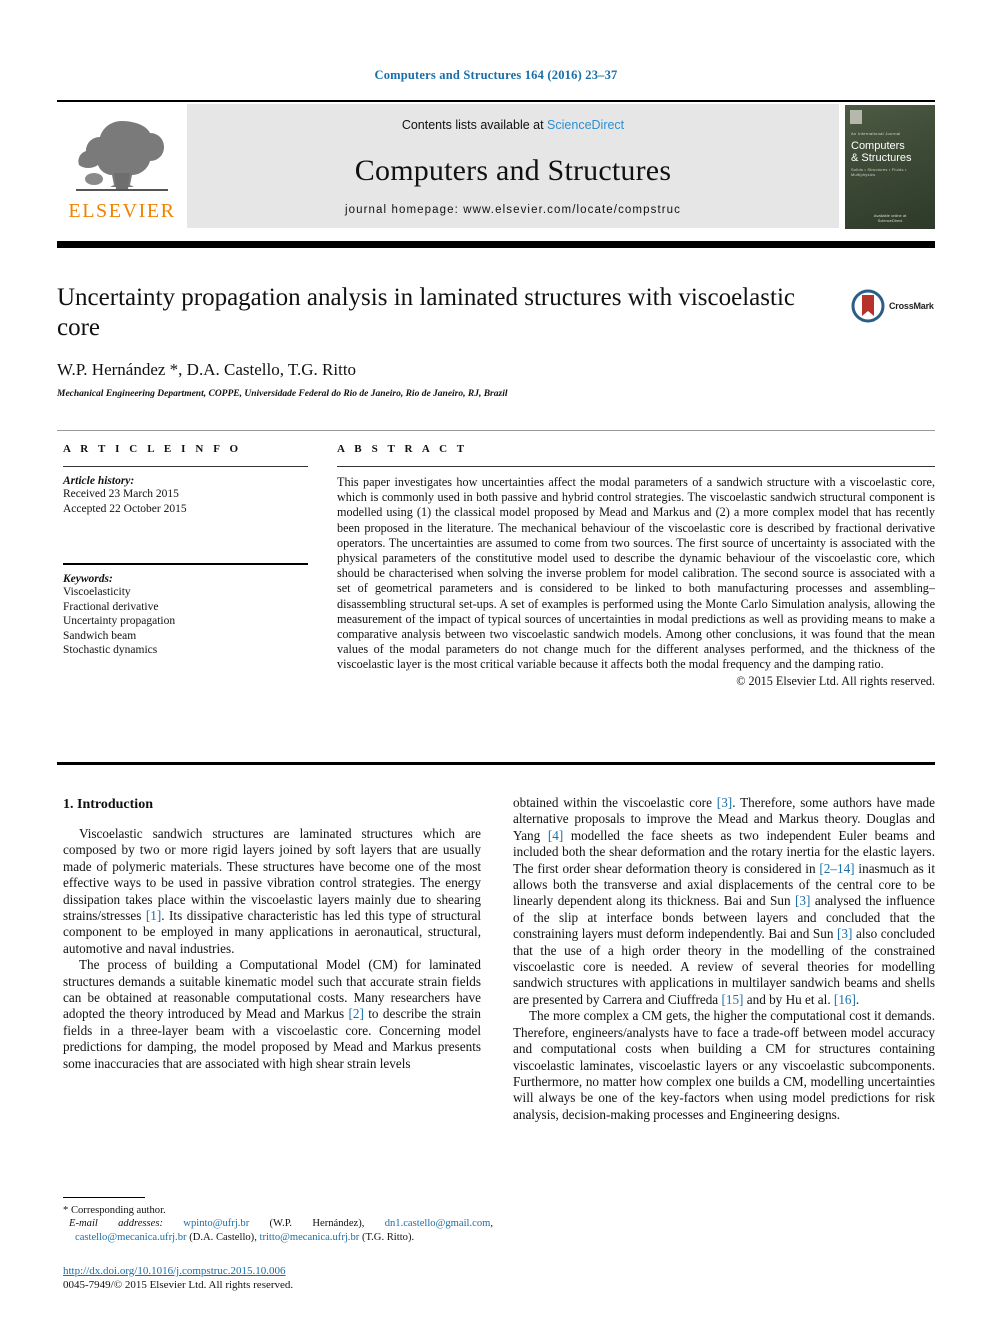  Describe the element at coordinates (496, 430) in the screenshot. I see `abstract-top-rule` at that location.